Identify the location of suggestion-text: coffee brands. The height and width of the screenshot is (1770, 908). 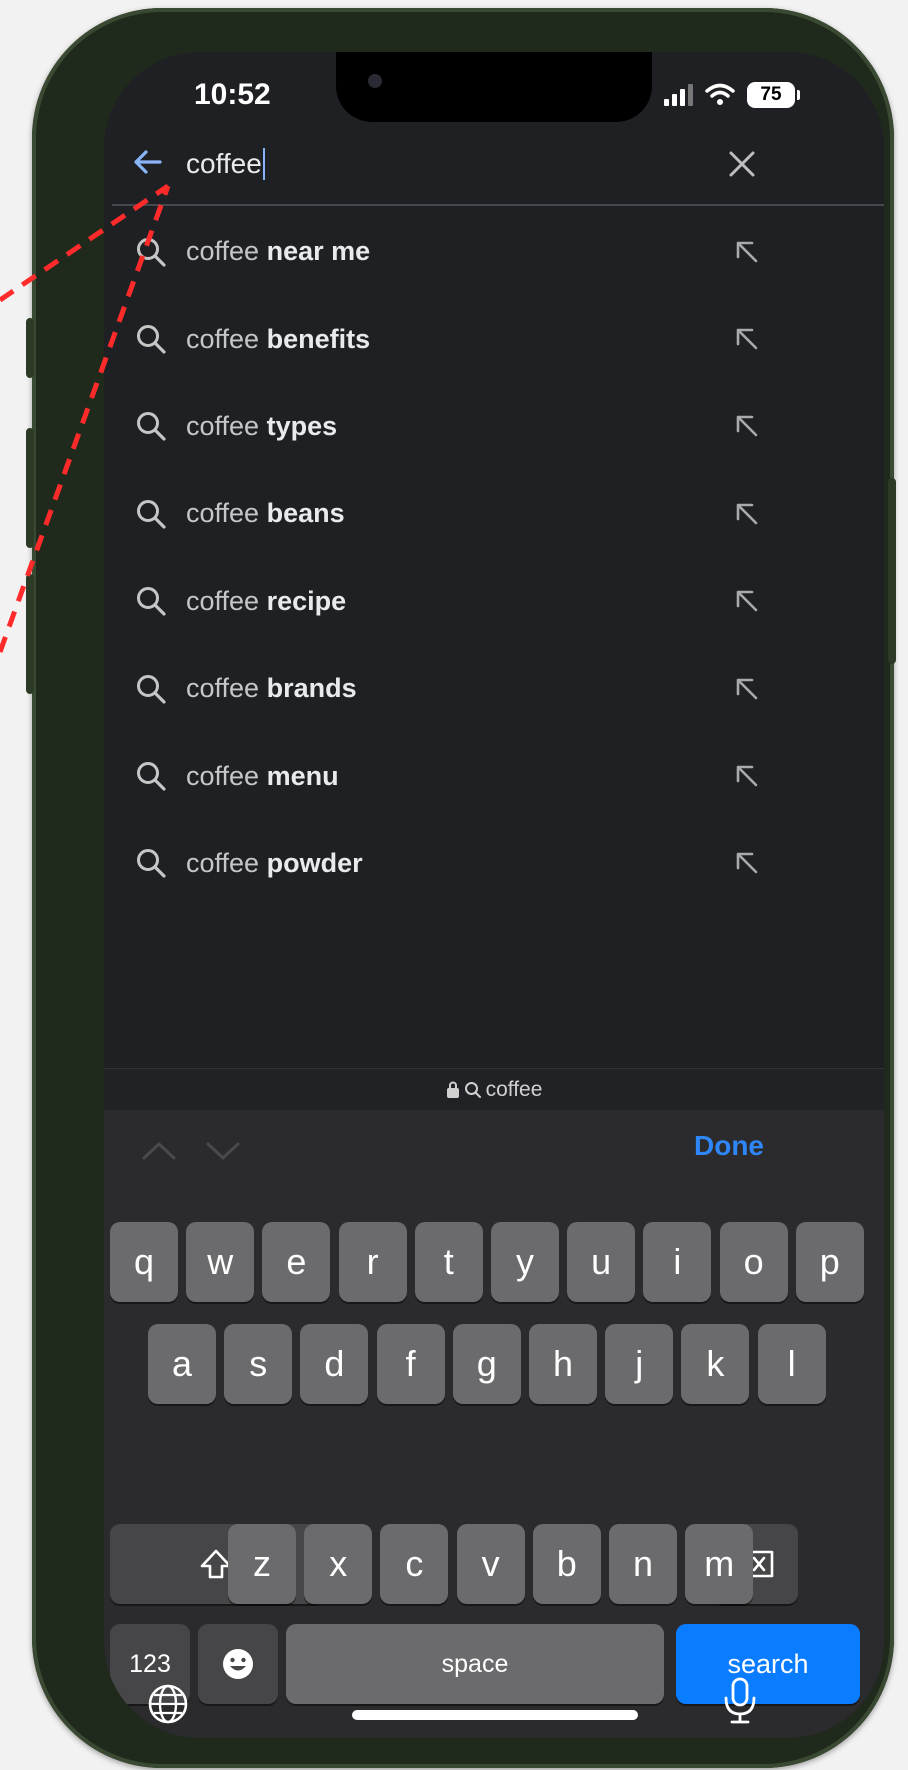
(271, 688).